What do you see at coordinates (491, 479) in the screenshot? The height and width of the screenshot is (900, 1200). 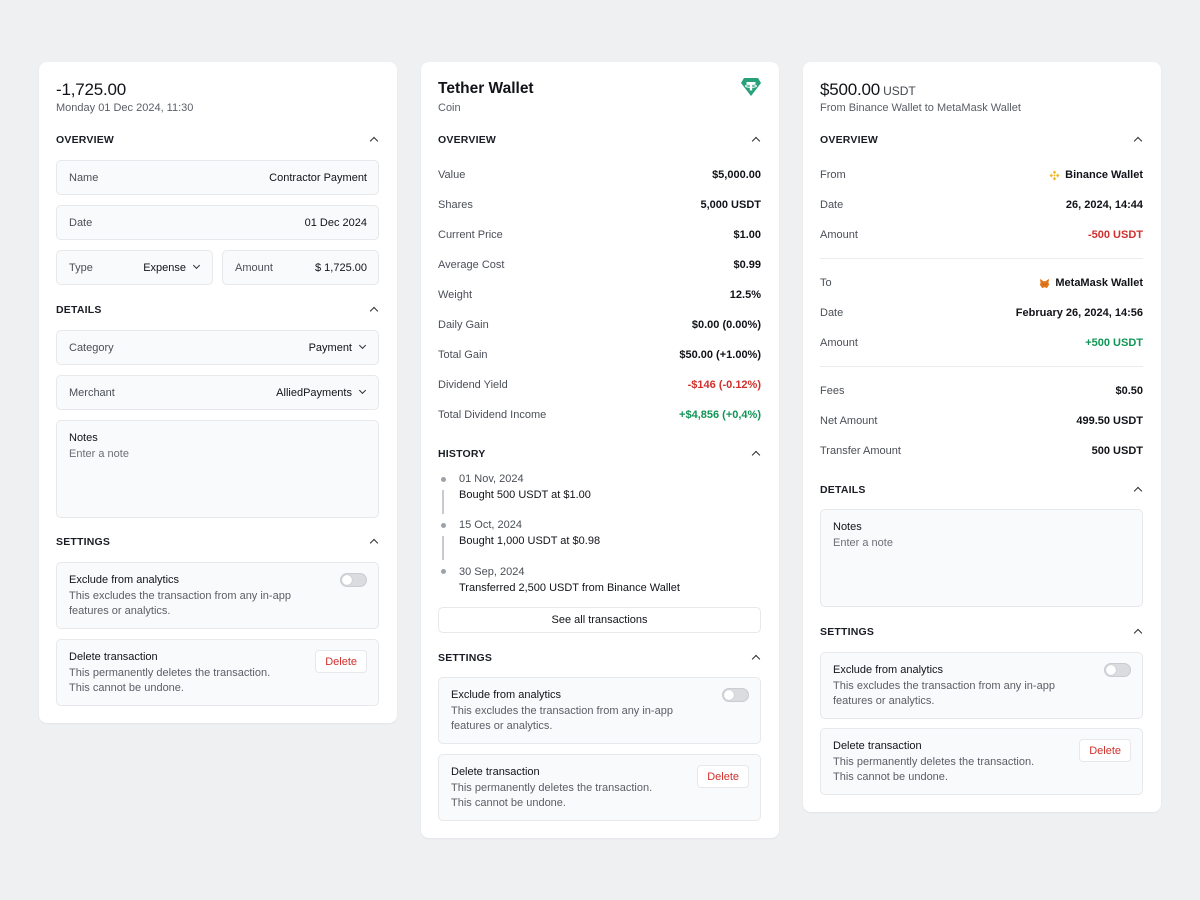 I see `history-date: 01 Nov, 2024` at bounding box center [491, 479].